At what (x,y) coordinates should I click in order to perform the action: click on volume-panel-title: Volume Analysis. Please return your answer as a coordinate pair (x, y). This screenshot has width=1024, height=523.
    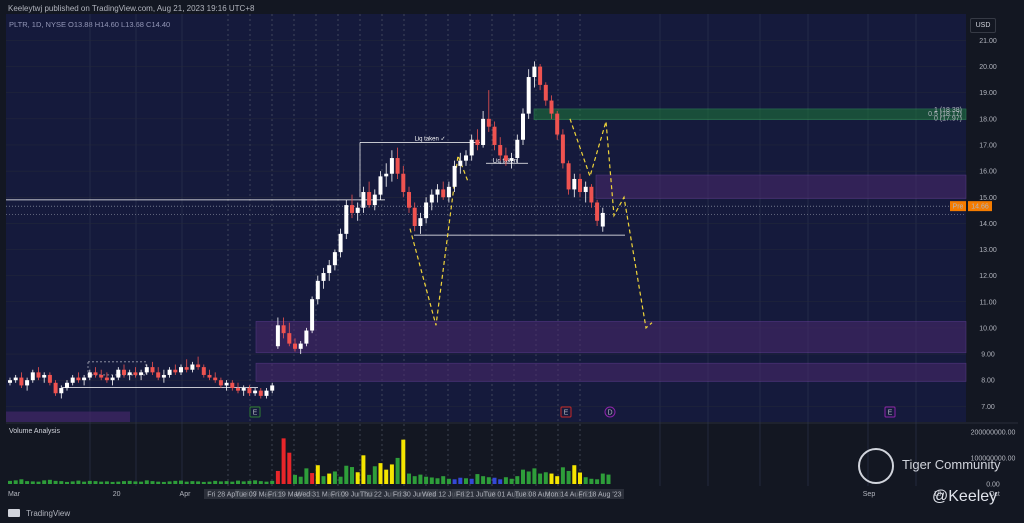
    Looking at the image, I should click on (34, 431).